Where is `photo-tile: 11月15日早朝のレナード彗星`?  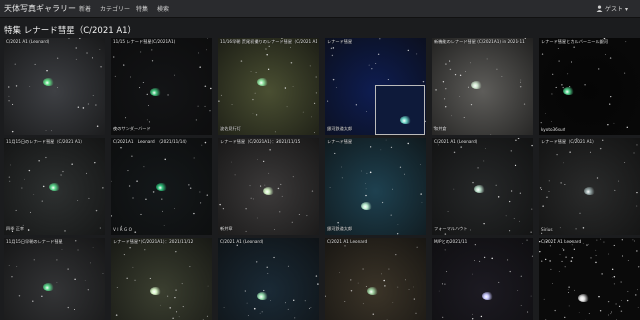 photo-tile: 11月15日早朝のレナード彗星 is located at coordinates (54, 279).